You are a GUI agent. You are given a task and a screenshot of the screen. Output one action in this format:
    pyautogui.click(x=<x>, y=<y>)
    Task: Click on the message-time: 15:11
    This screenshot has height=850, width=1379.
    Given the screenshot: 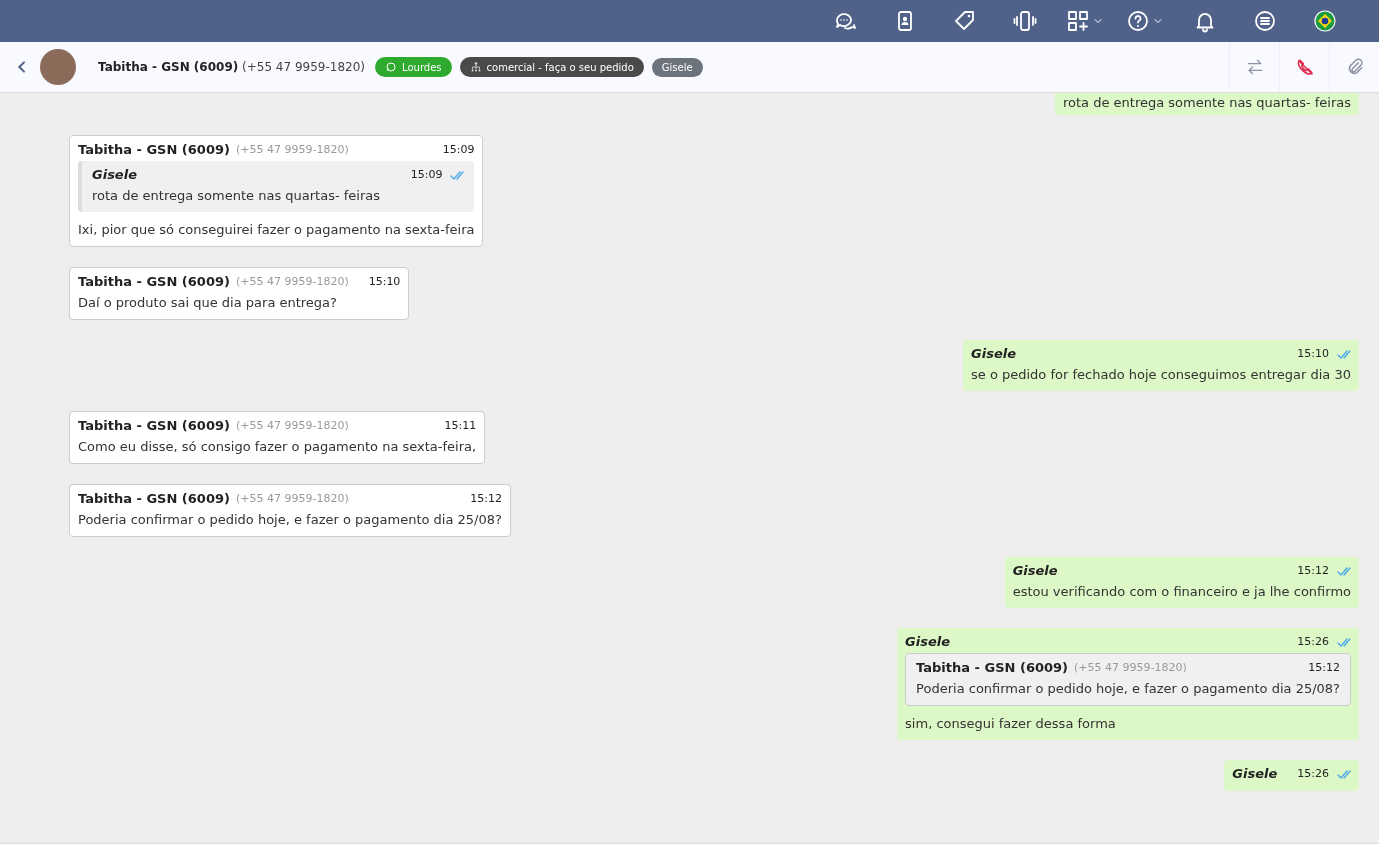 What is the action you would take?
    pyautogui.click(x=460, y=425)
    